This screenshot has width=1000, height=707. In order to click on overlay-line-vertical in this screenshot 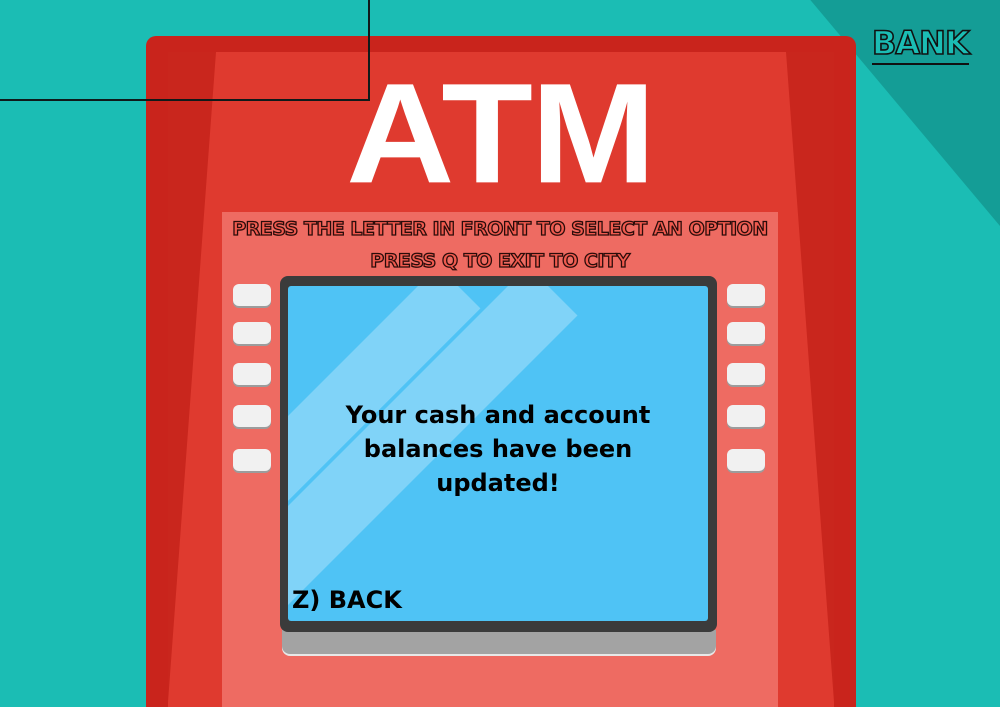, I will do `click(369, 50)`.